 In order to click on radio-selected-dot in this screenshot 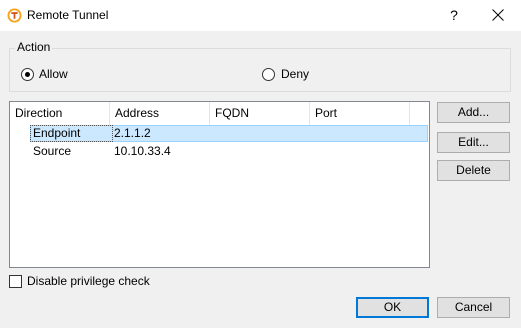, I will do `click(27, 74)`.